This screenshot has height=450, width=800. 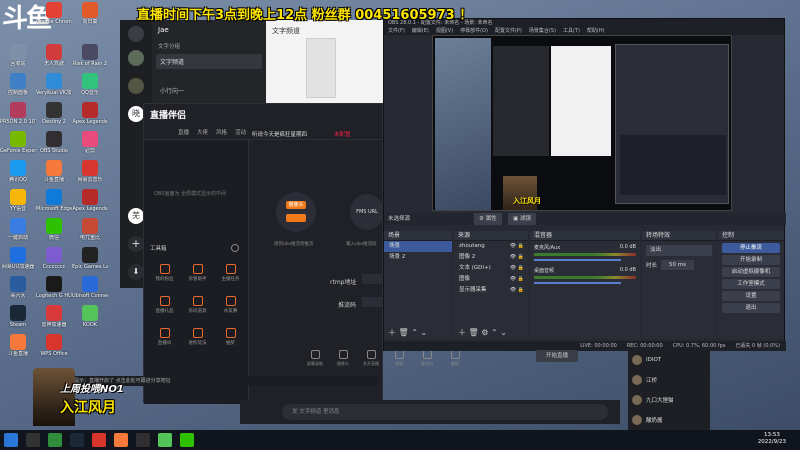 What do you see at coordinates (571, 31) in the screenshot?
I see `obs-menu-item: 工具(T)` at bounding box center [571, 31].